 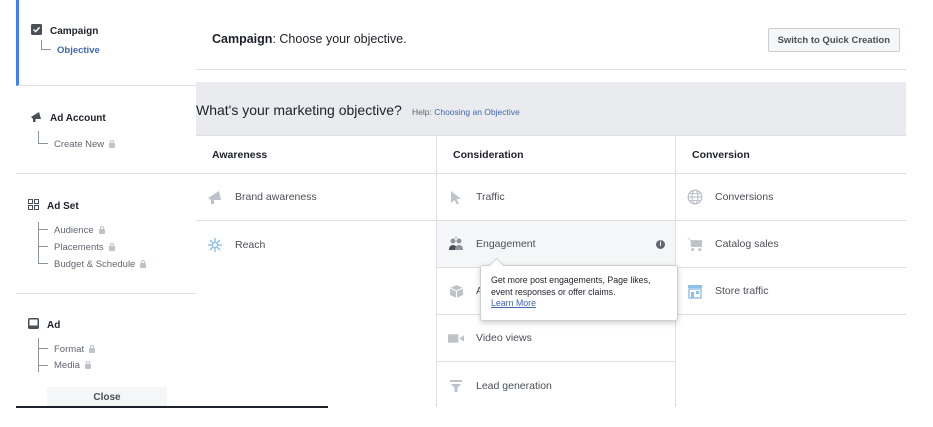 I want to click on sidebar-ad-heading: Ad, so click(x=44, y=325).